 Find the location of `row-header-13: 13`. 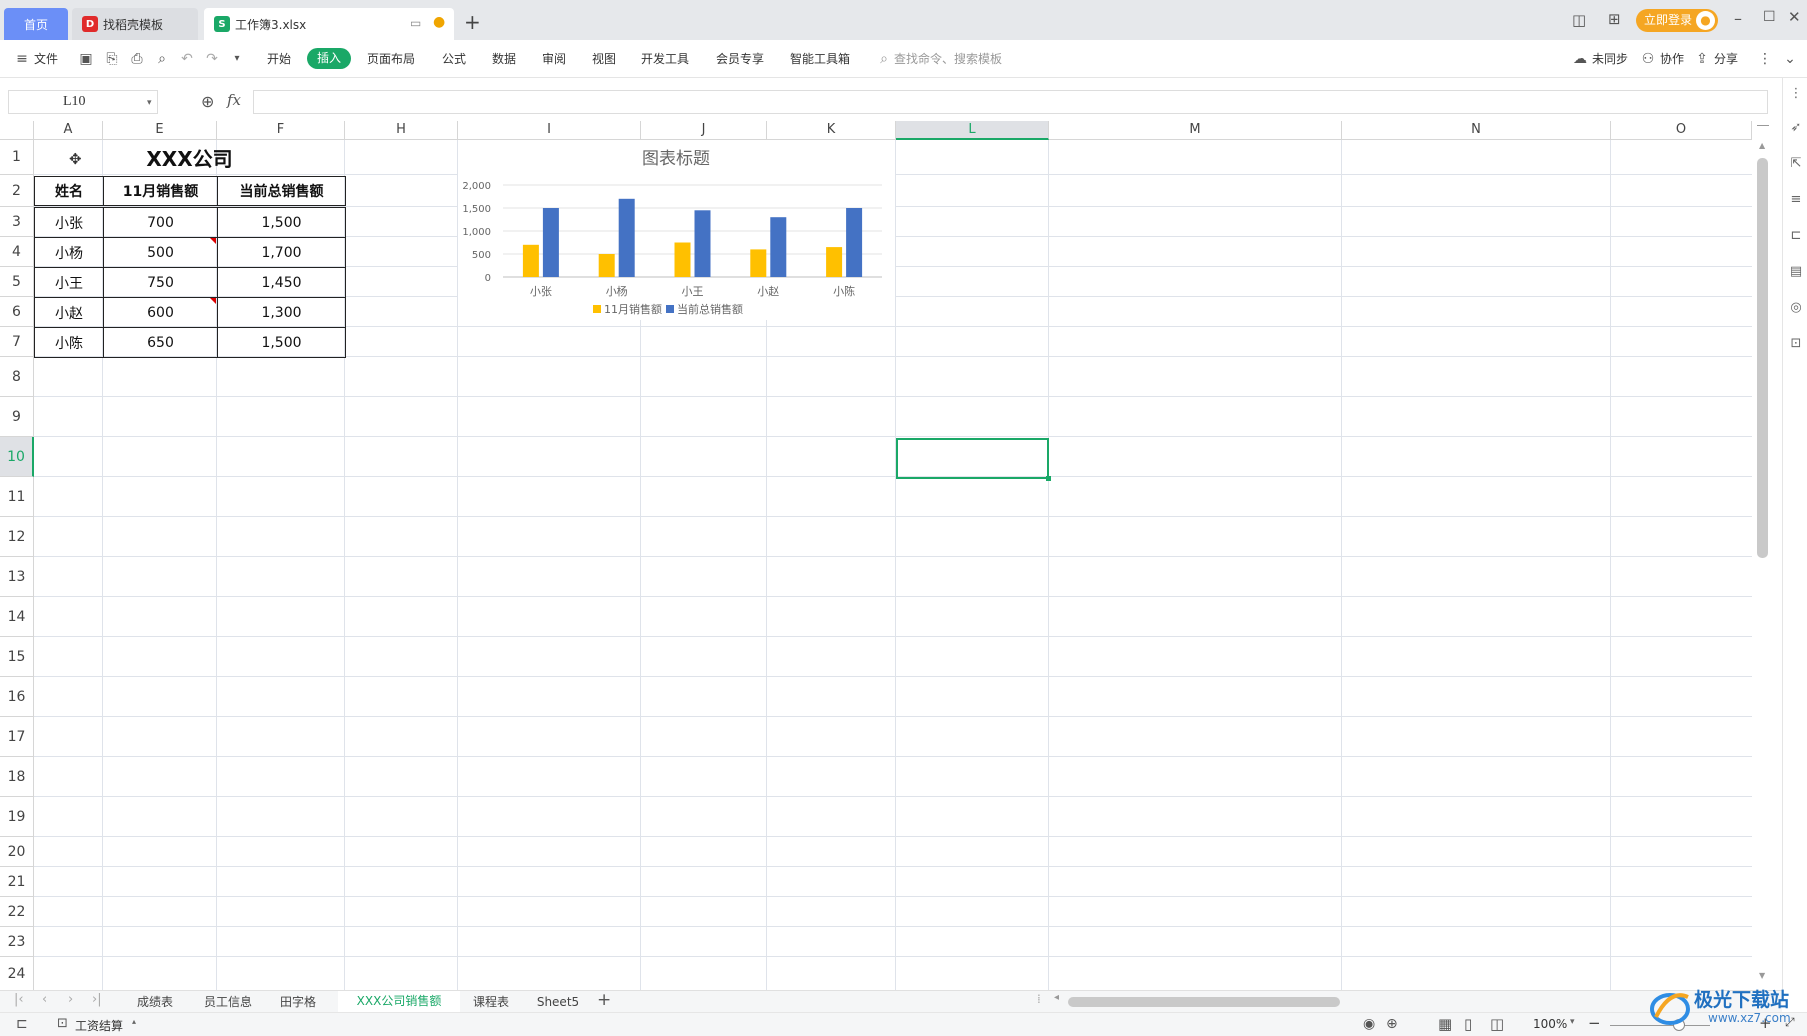

row-header-13: 13 is located at coordinates (17, 577).